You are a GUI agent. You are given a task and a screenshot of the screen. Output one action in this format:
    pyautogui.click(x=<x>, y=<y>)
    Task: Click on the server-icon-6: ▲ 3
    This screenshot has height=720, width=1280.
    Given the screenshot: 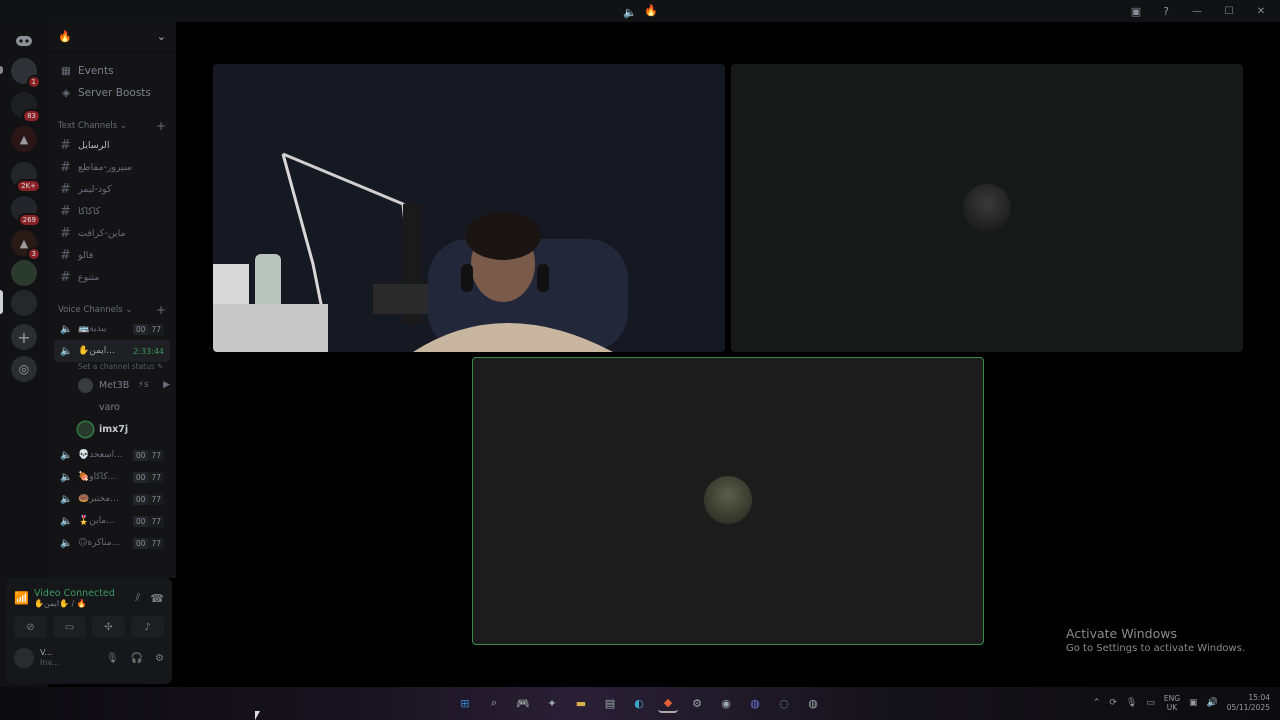 What is the action you would take?
    pyautogui.click(x=26, y=245)
    